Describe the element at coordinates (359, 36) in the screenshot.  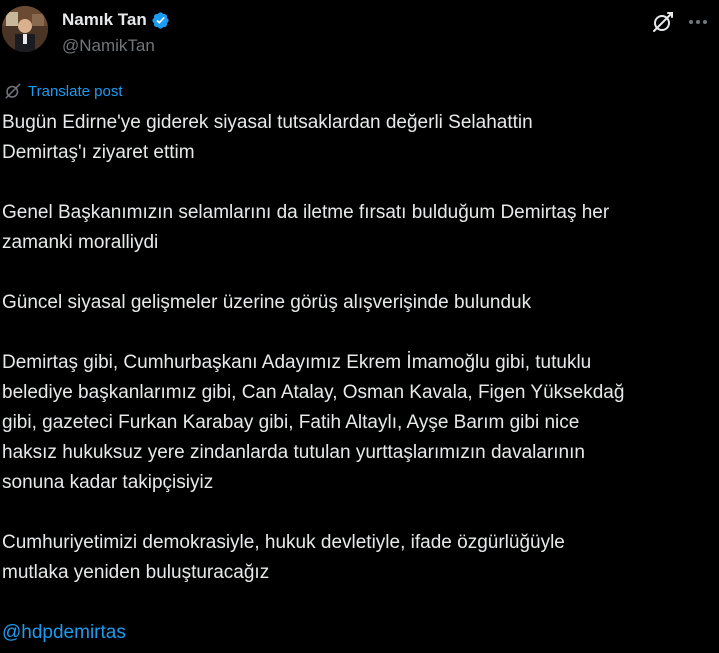
I see `post-header: Namık Tan @NamikTan` at that location.